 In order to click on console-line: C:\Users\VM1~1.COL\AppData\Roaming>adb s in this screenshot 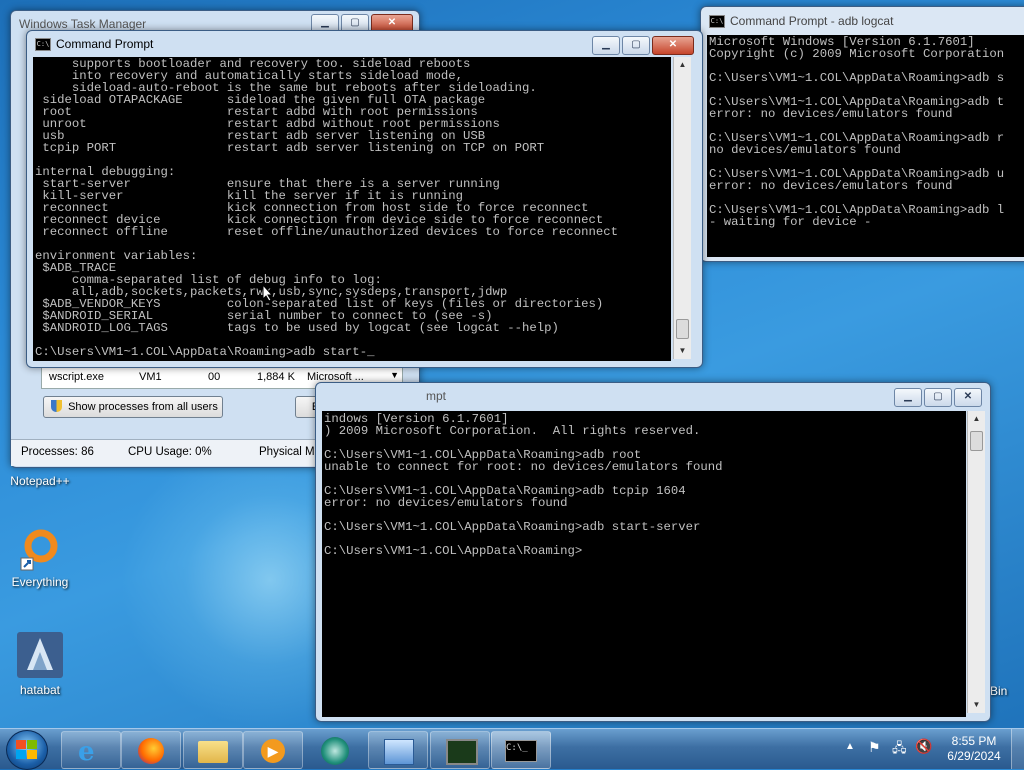, I will do `click(857, 78)`.